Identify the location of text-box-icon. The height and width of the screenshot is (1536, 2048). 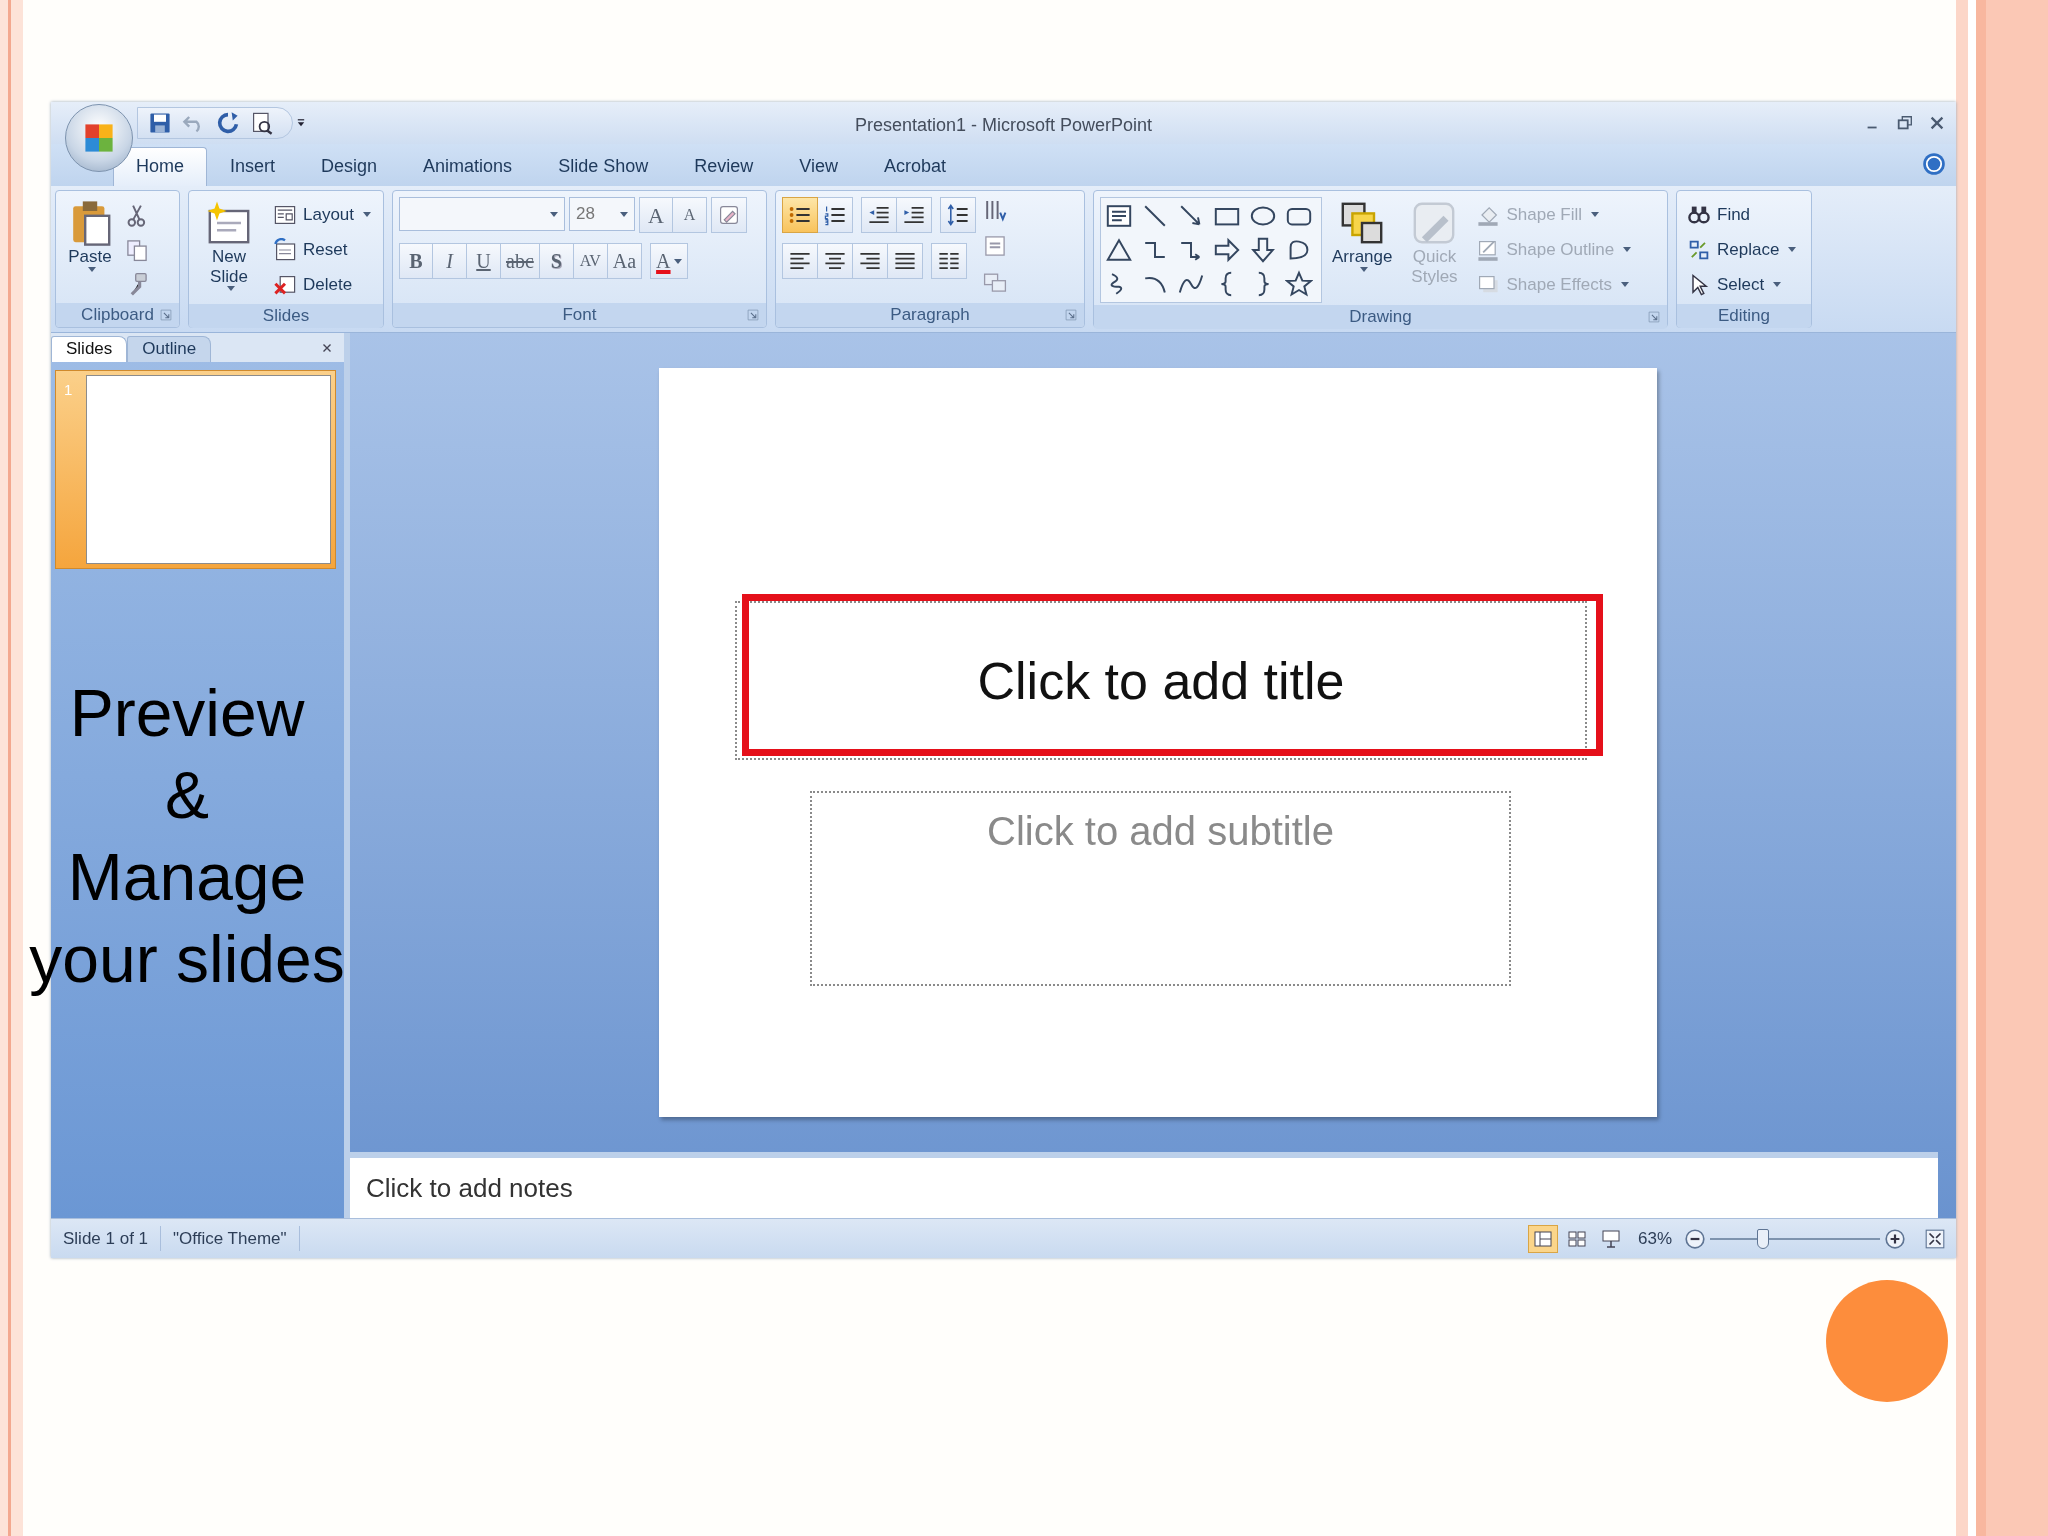
(1119, 216).